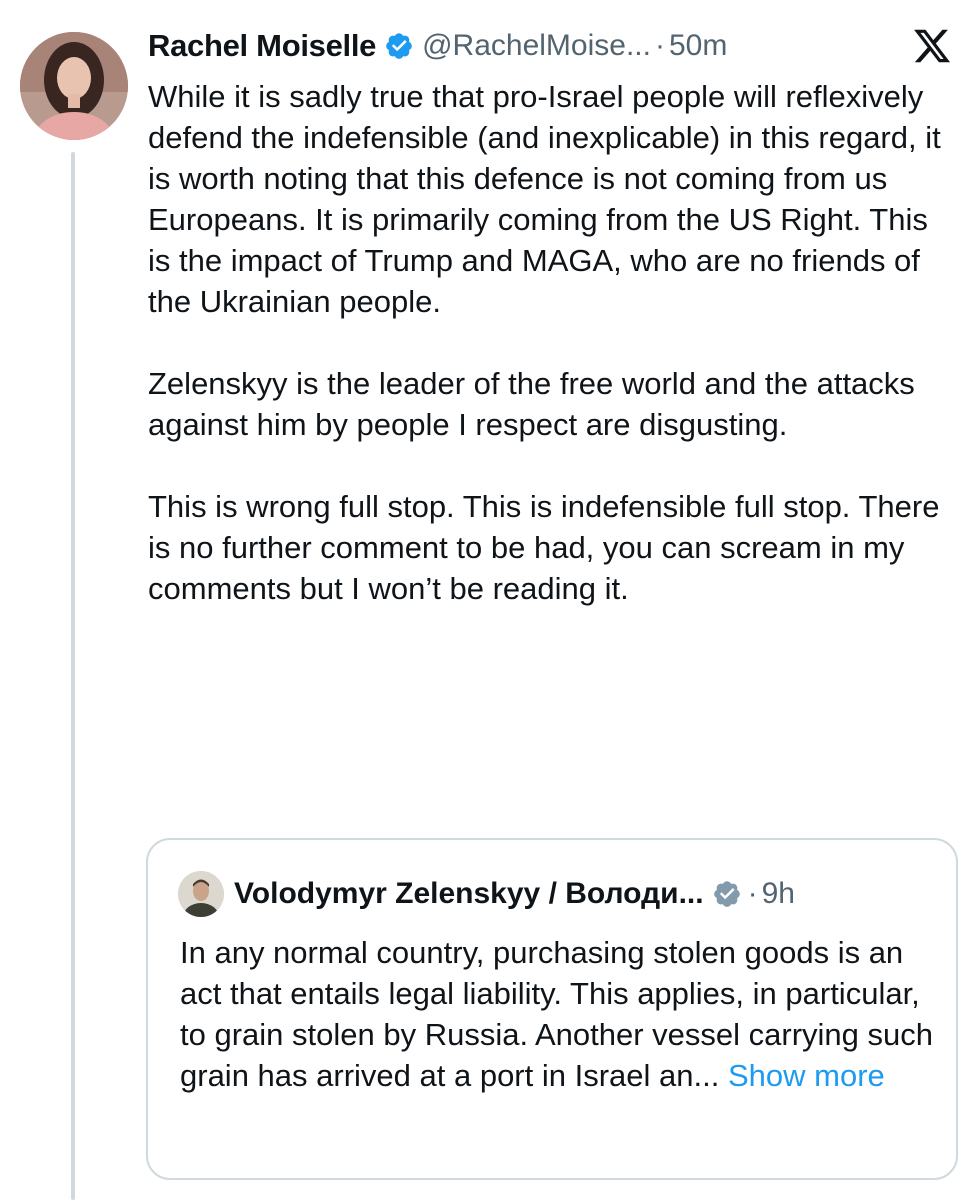  Describe the element at coordinates (932, 46) in the screenshot. I see `x-logo-icon` at that location.